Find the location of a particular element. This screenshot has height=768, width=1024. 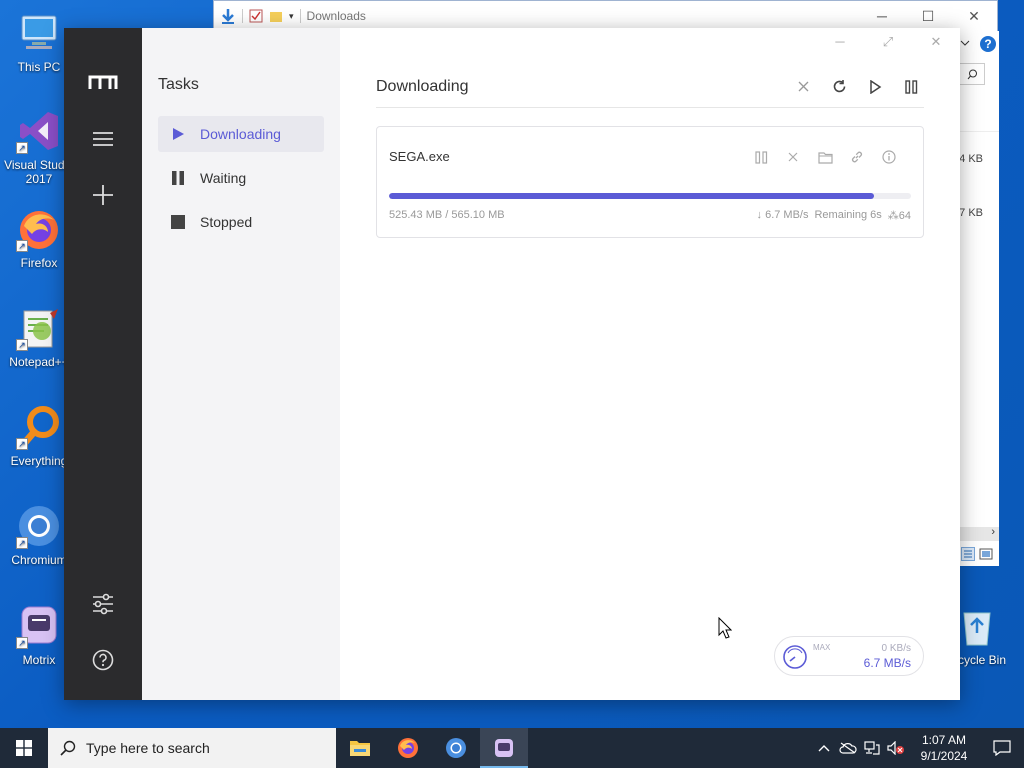

pause-all-button is located at coordinates (911, 87).